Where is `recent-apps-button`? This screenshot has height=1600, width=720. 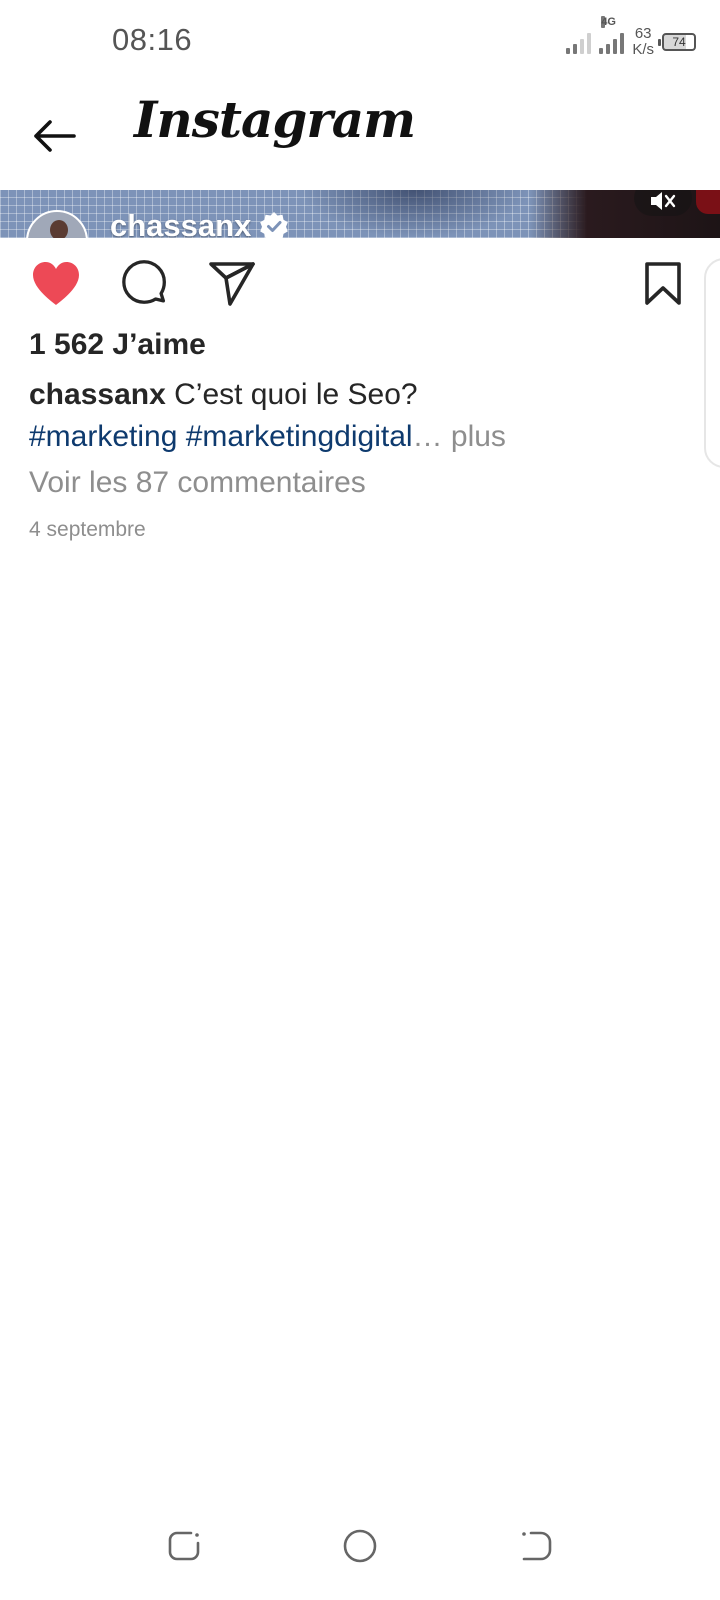 recent-apps-button is located at coordinates (184, 1546).